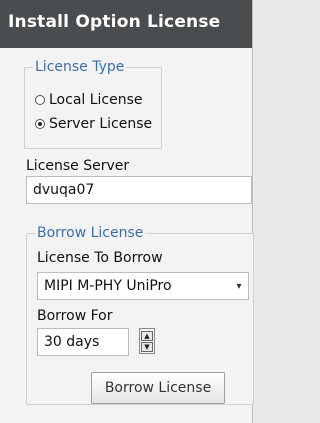 This screenshot has height=423, width=320. Describe the element at coordinates (64, 190) in the screenshot. I see `license-server-value: dvuqa07` at that location.